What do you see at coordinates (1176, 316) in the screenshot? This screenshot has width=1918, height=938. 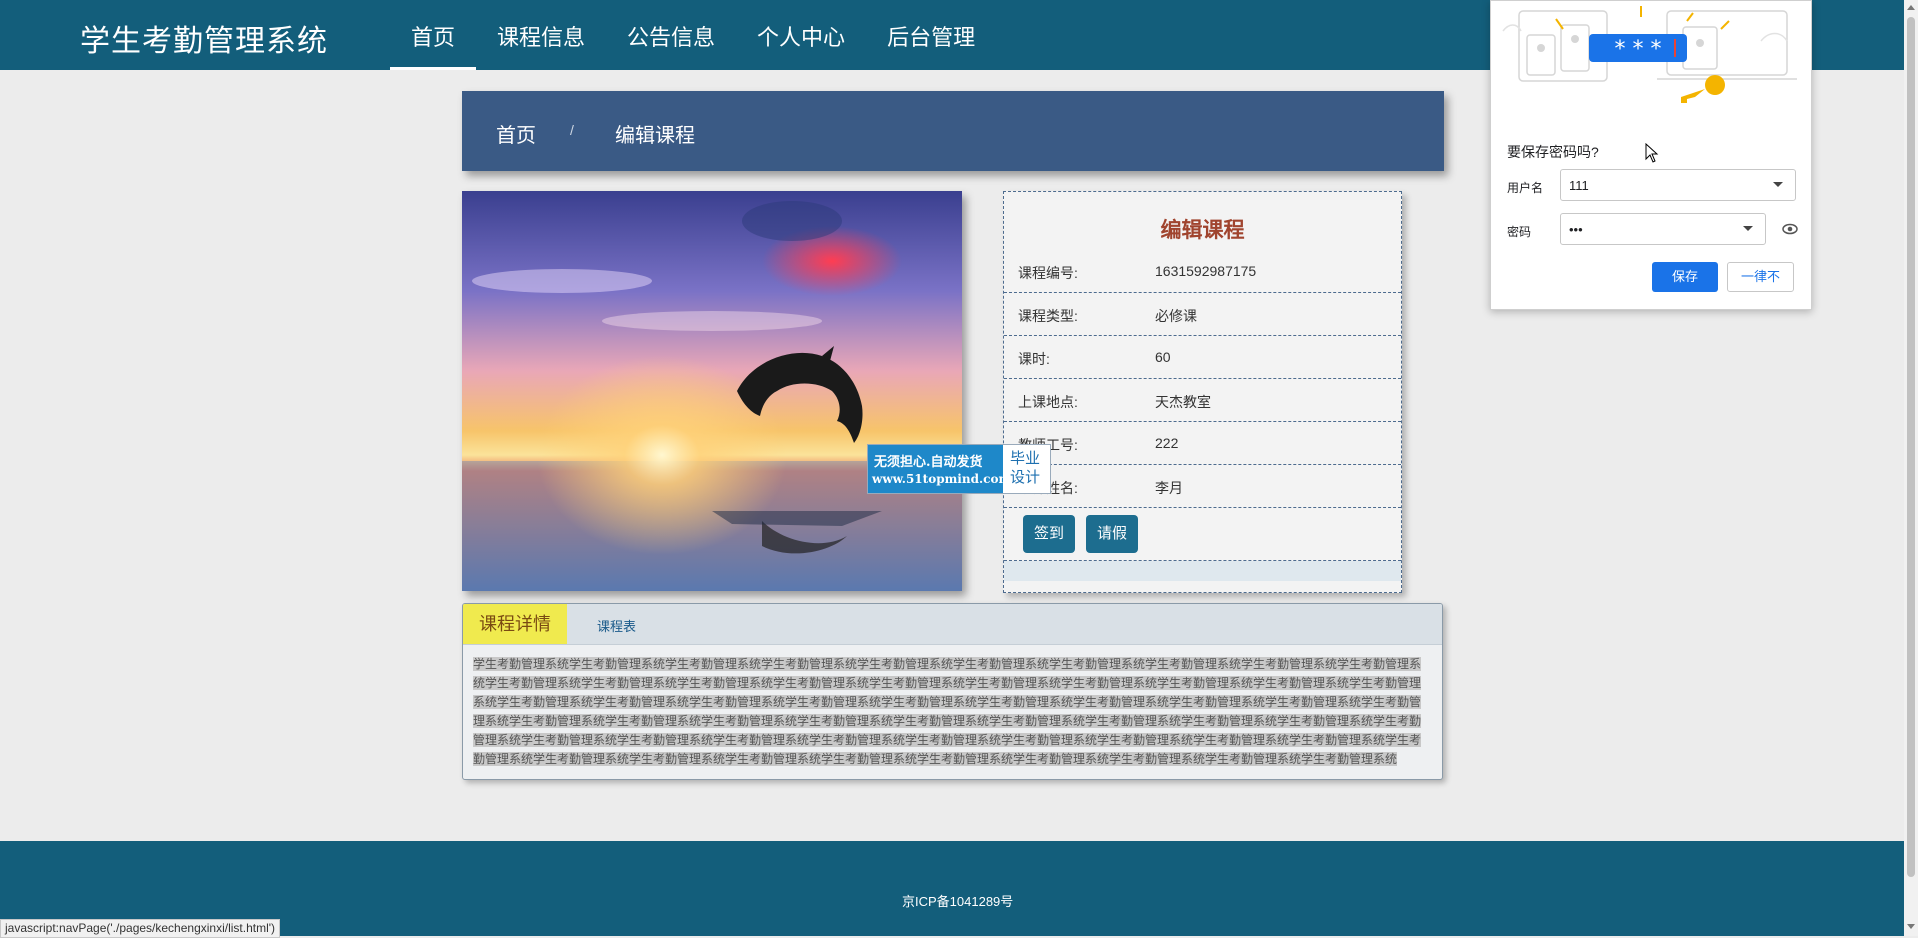 I see `field-value: 必修课` at bounding box center [1176, 316].